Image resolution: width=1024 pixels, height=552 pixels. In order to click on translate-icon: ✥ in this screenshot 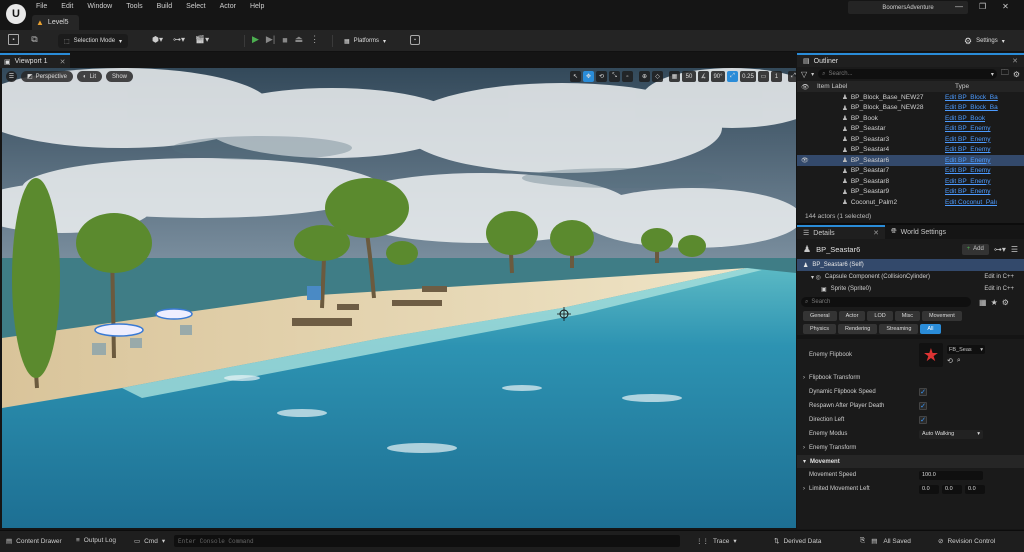, I will do `click(588, 76)`.